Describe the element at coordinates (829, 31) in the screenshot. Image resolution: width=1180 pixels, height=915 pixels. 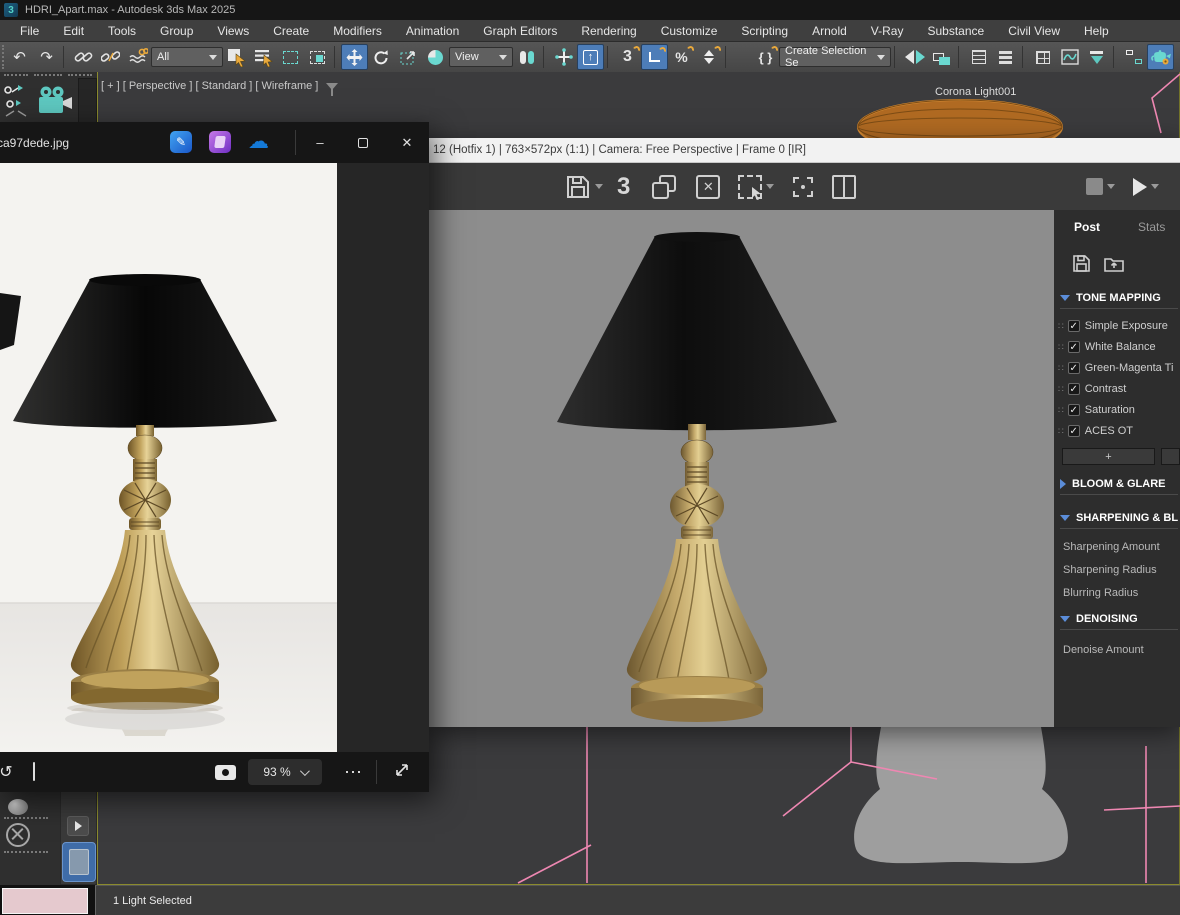
I see `menu-arnold: Arnold` at that location.